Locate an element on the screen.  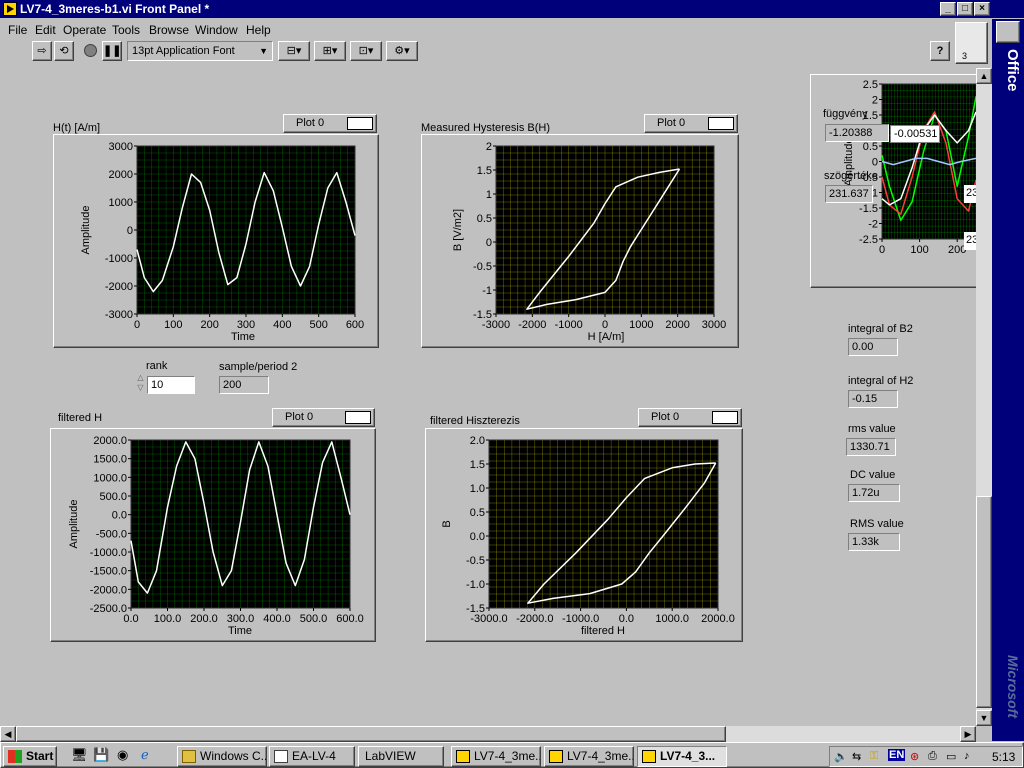
language-indicator: EN is located at coordinates (897, 755).